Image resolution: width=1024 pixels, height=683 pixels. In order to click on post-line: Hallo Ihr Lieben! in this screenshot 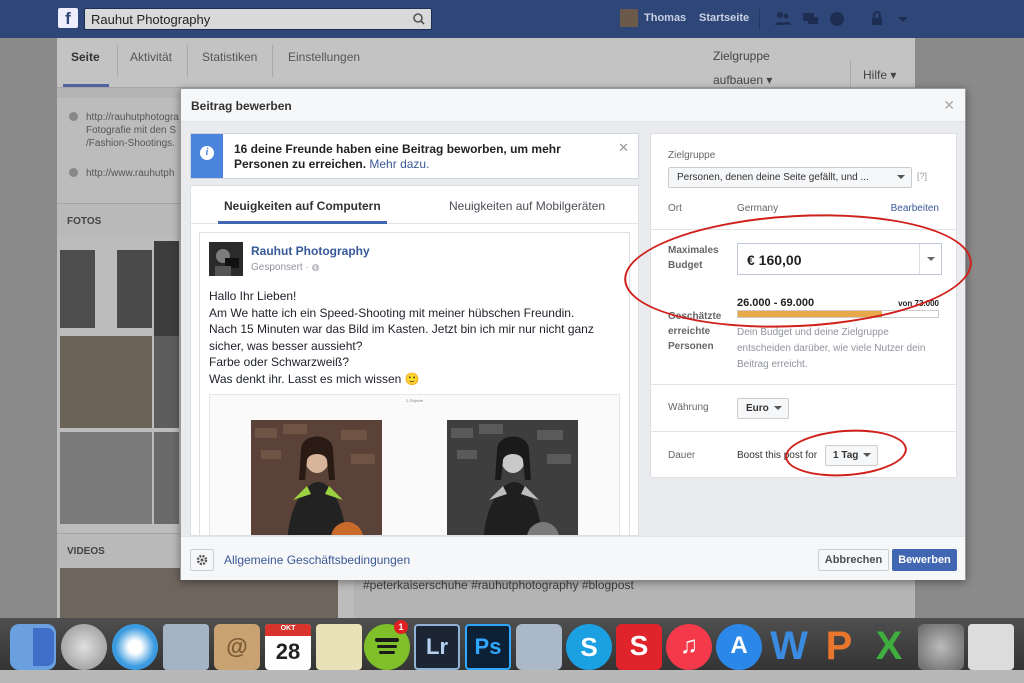, I will do `click(253, 296)`.